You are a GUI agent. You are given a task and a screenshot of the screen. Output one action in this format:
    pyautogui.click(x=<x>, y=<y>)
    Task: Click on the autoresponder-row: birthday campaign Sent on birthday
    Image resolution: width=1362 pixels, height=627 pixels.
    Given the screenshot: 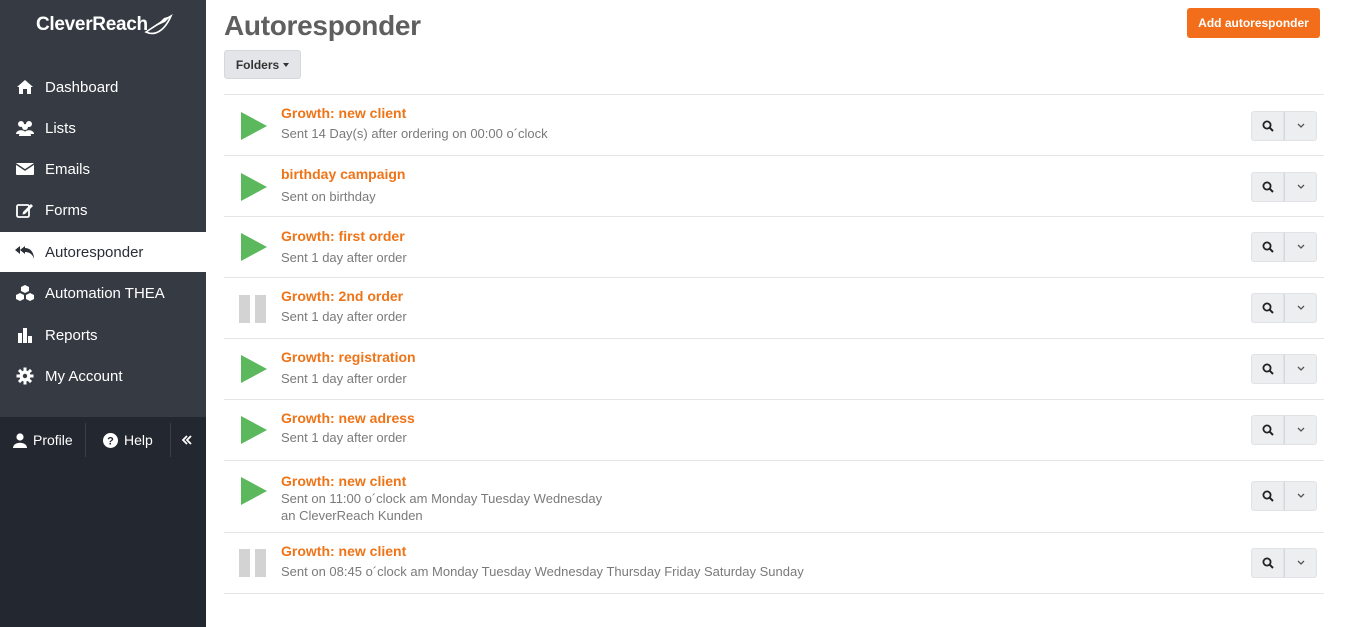 What is the action you would take?
    pyautogui.click(x=774, y=186)
    